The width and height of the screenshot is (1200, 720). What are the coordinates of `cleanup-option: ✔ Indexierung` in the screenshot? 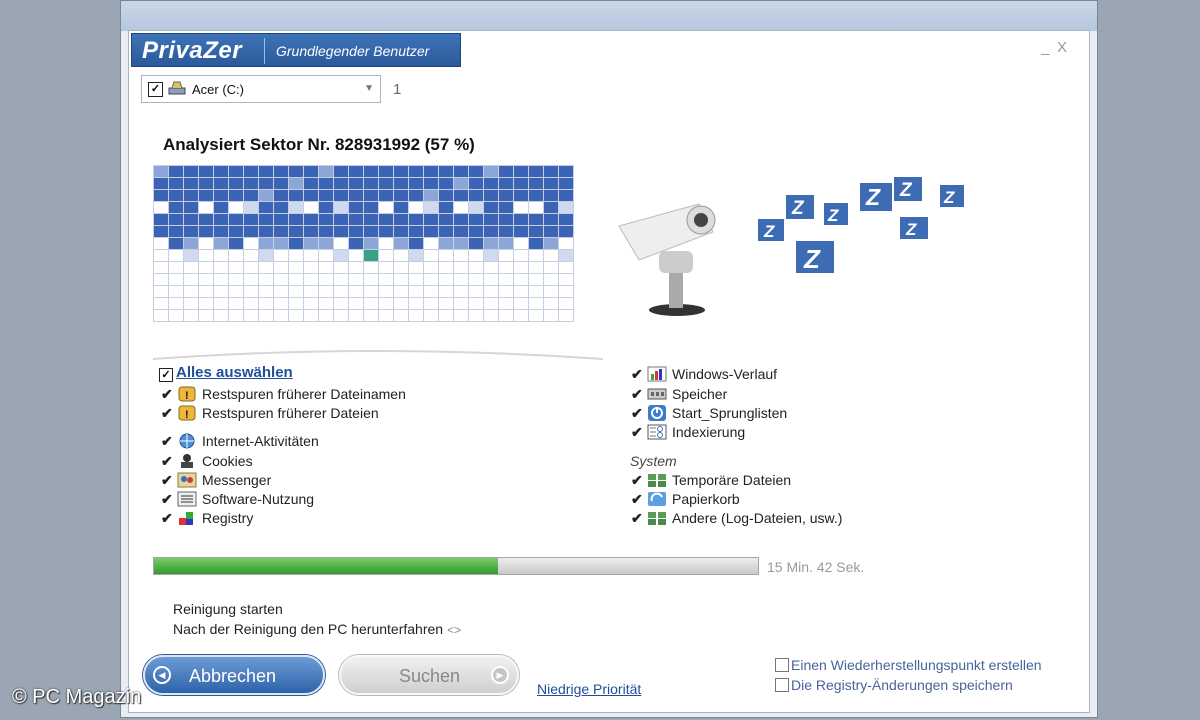 It's located at (688, 432).